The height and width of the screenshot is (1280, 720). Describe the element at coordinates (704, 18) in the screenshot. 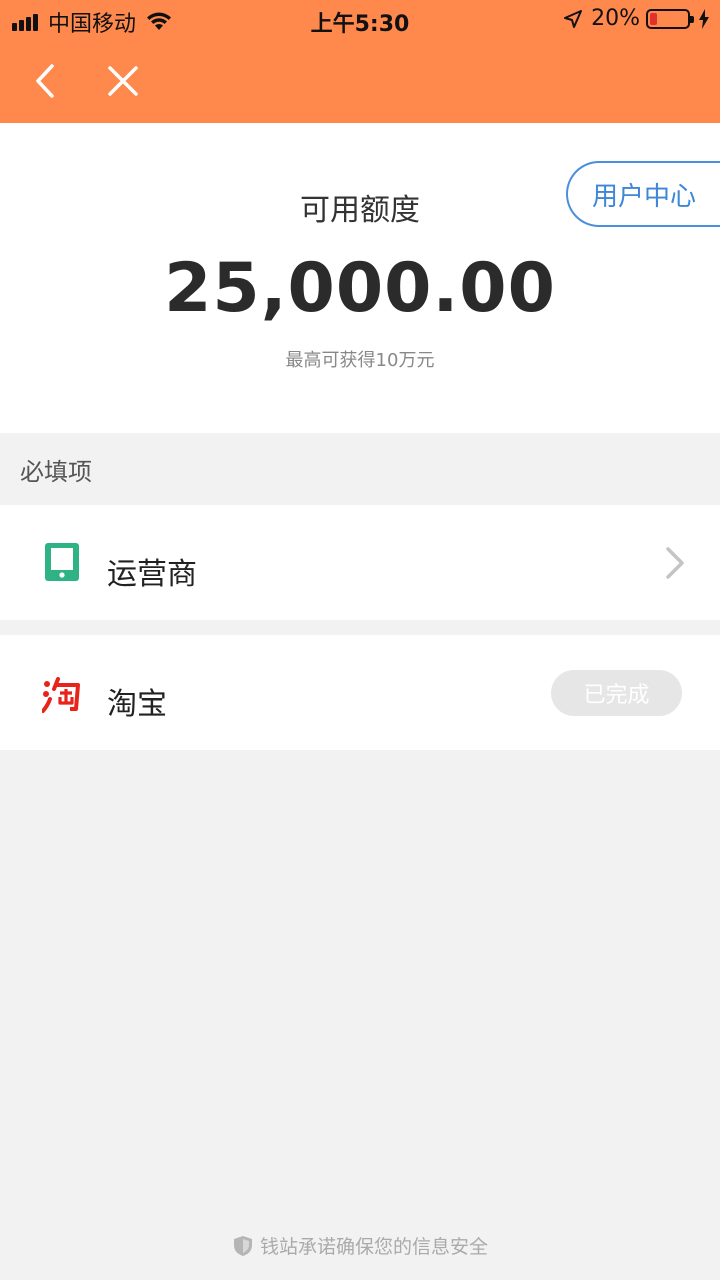

I see `charging-bolt-icon` at that location.